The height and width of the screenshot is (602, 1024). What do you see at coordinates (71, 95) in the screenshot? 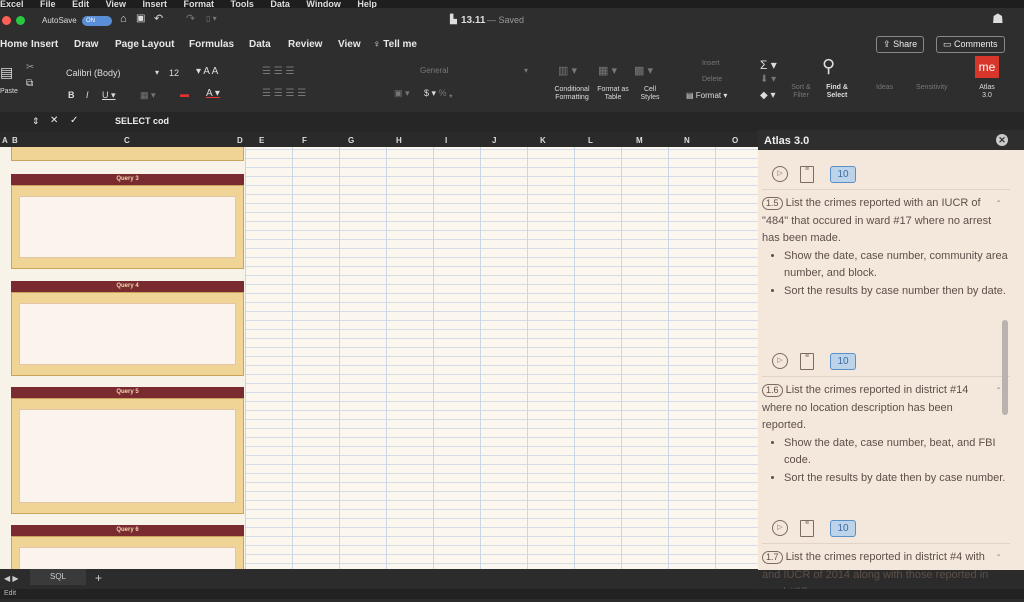
I see `bold-button: B` at bounding box center [71, 95].